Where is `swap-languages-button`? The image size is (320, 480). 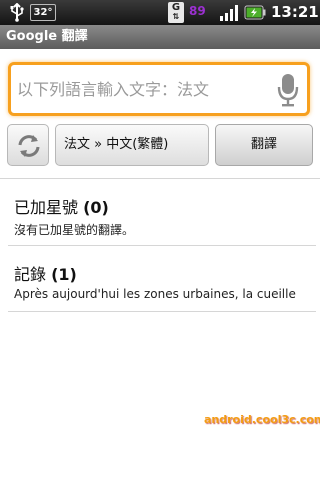
swap-languages-button is located at coordinates (28, 145).